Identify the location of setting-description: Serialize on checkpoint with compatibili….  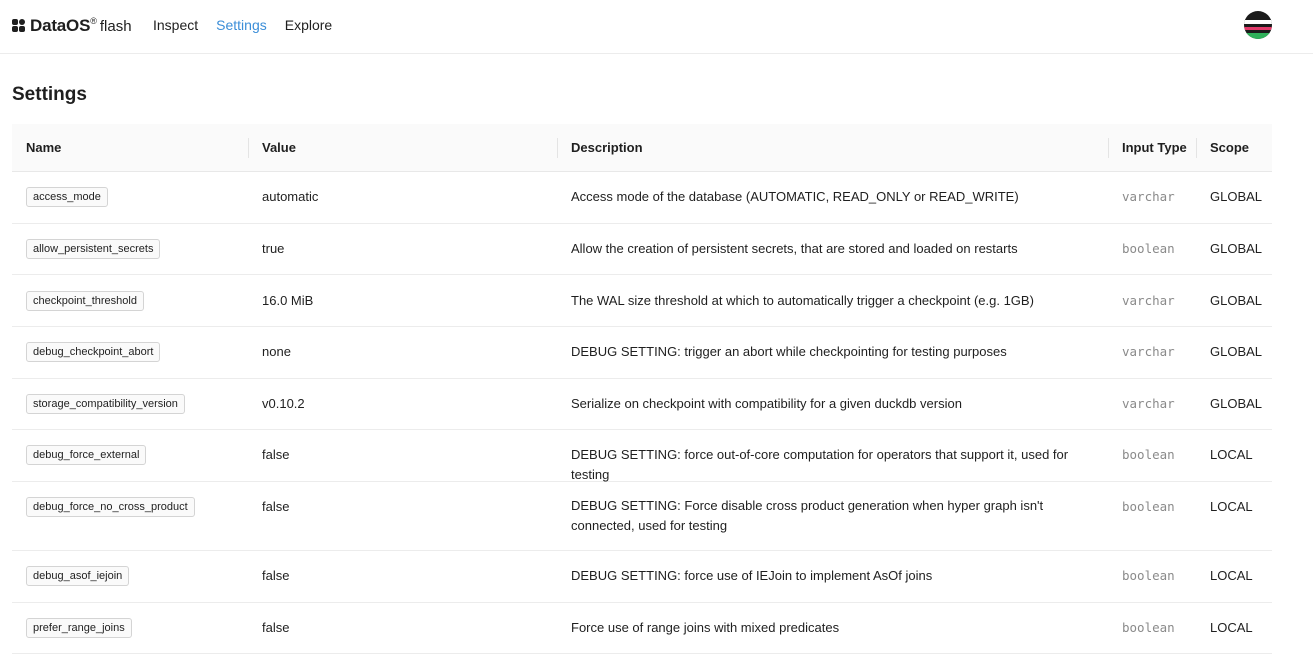
(766, 403).